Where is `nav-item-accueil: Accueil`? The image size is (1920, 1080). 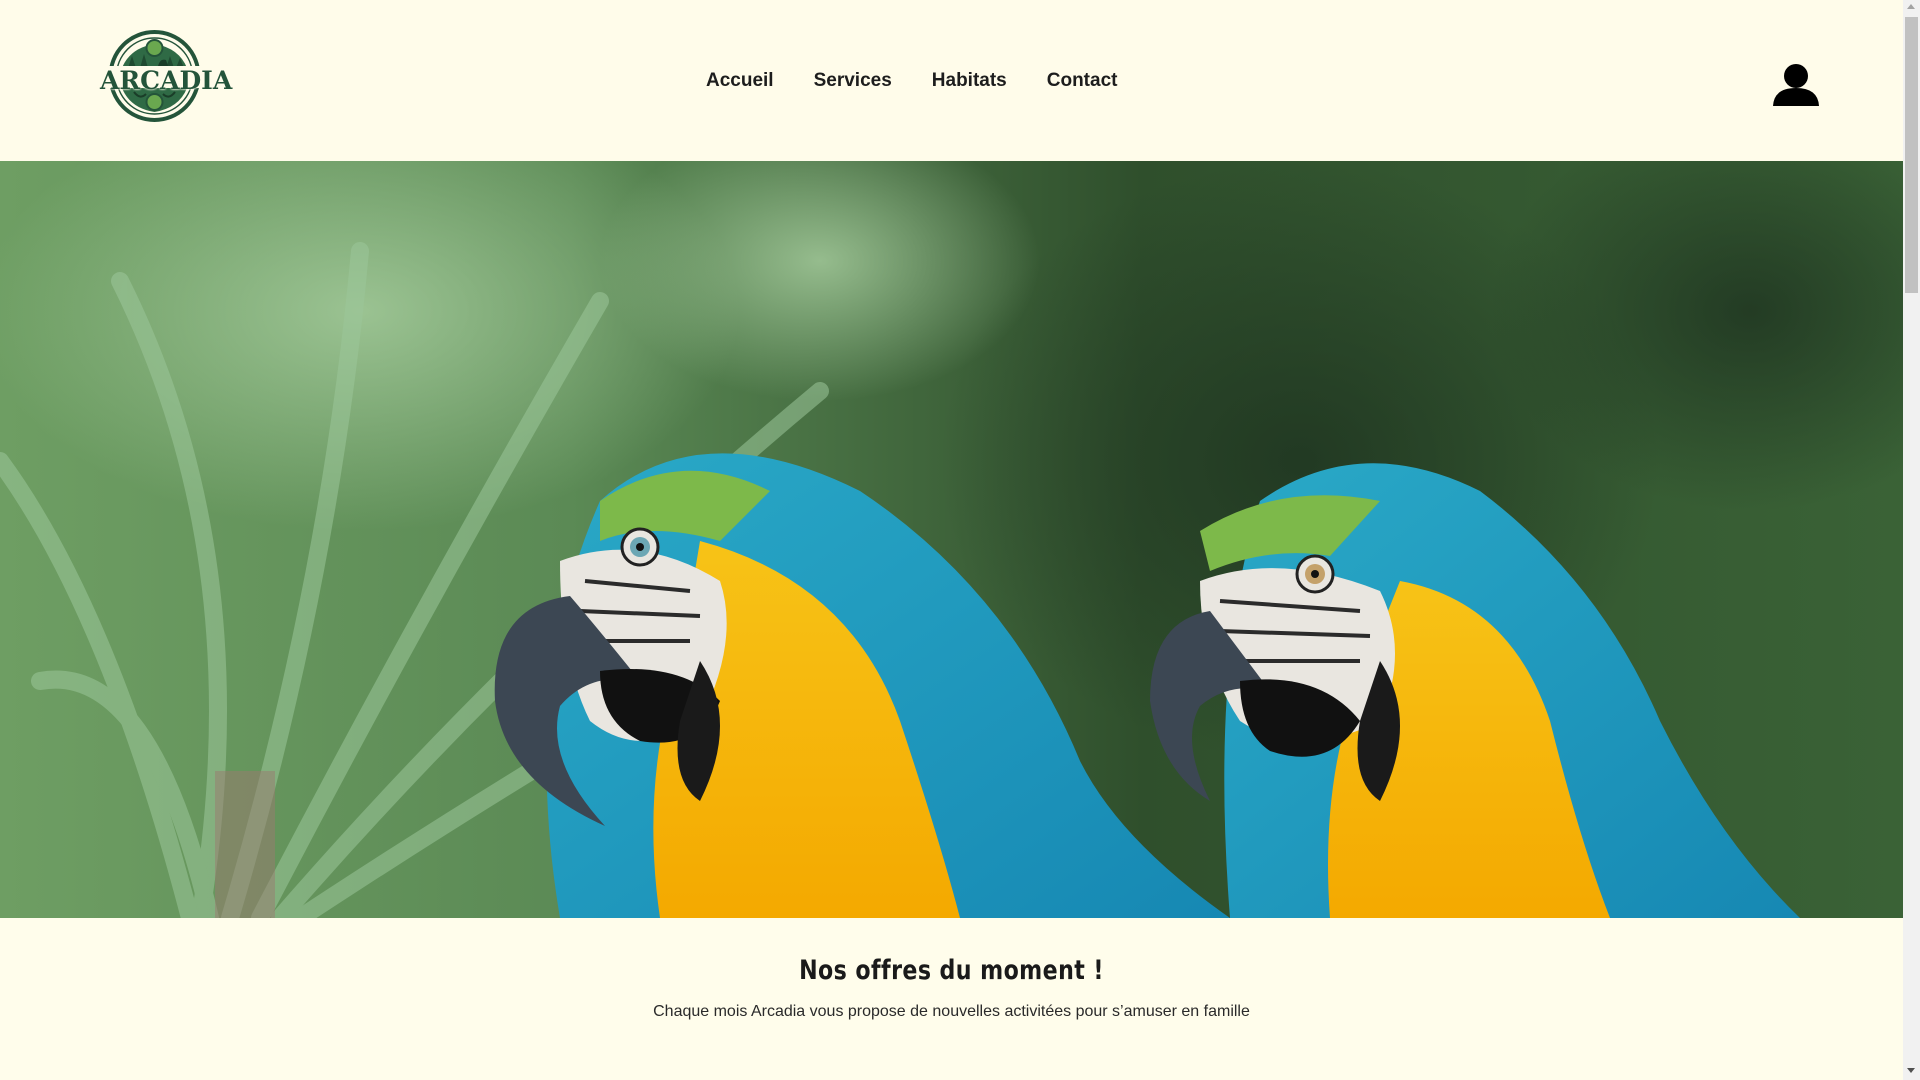
nav-item-accueil: Accueil is located at coordinates (740, 81).